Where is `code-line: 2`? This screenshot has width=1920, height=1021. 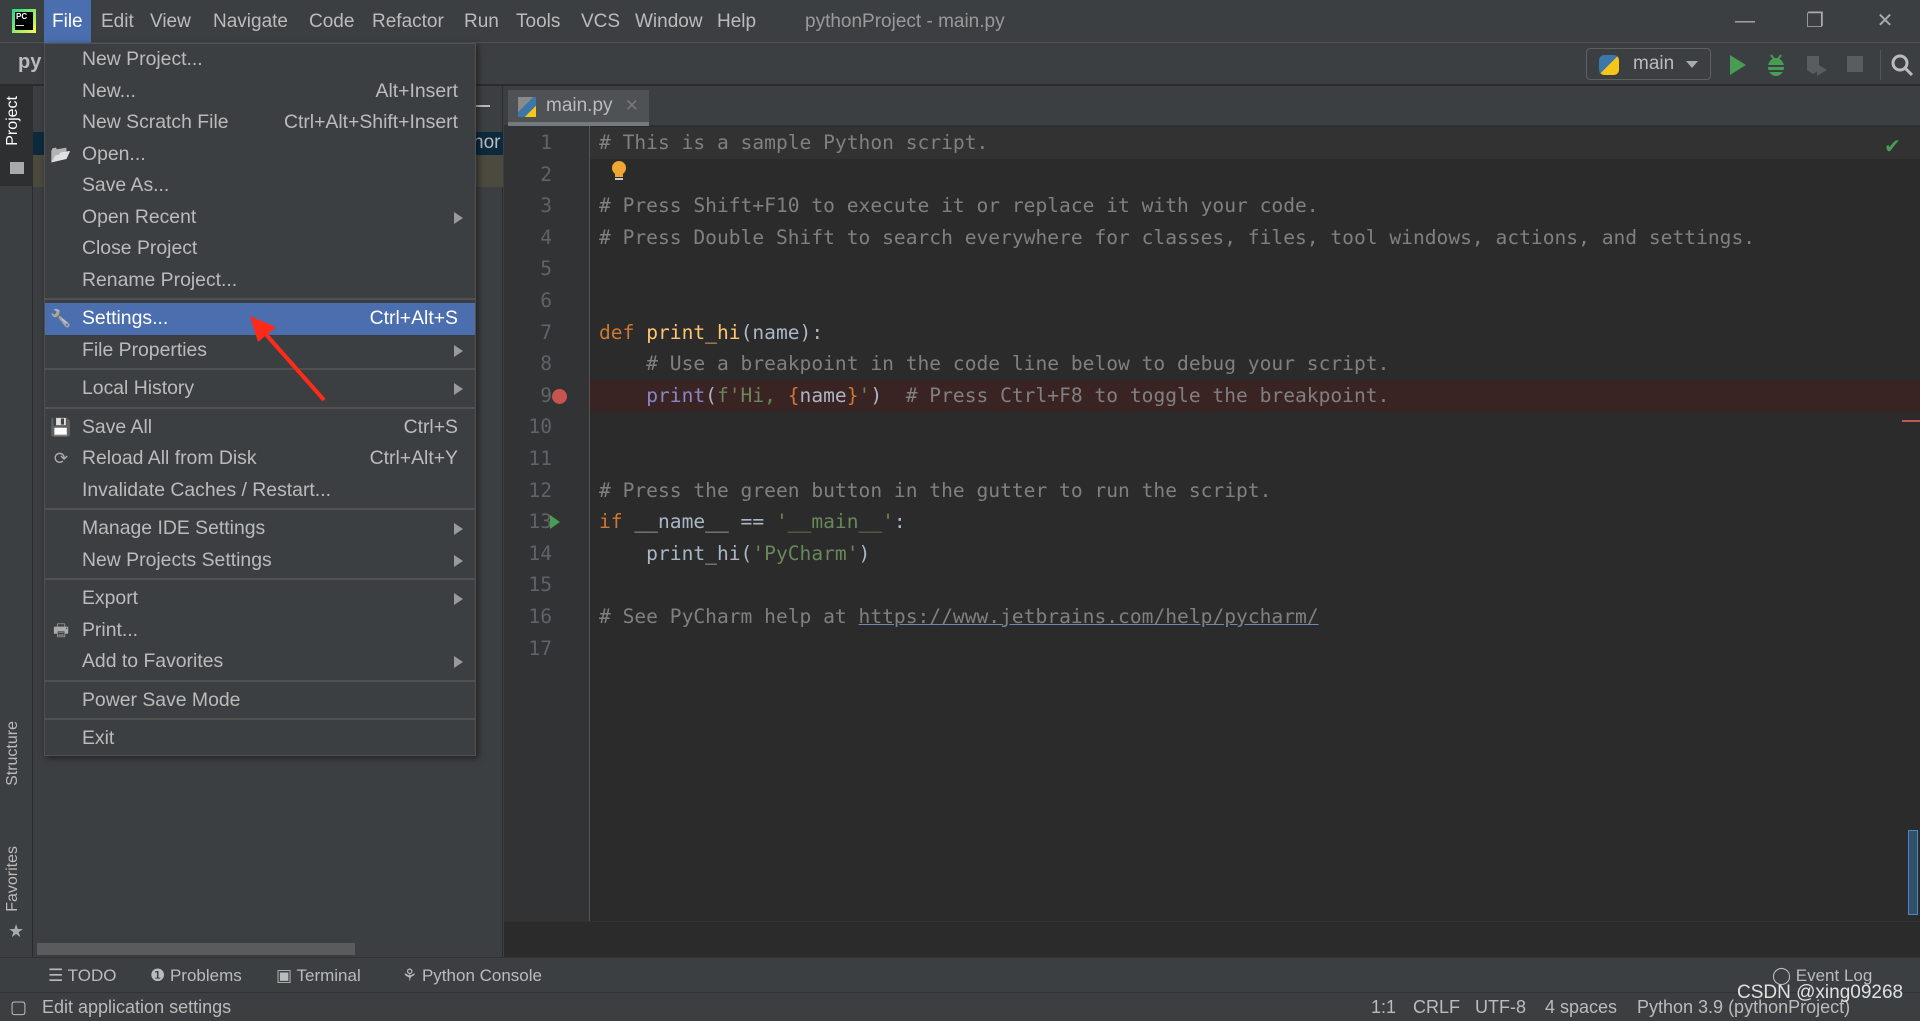
code-line: 2 is located at coordinates (1212, 175).